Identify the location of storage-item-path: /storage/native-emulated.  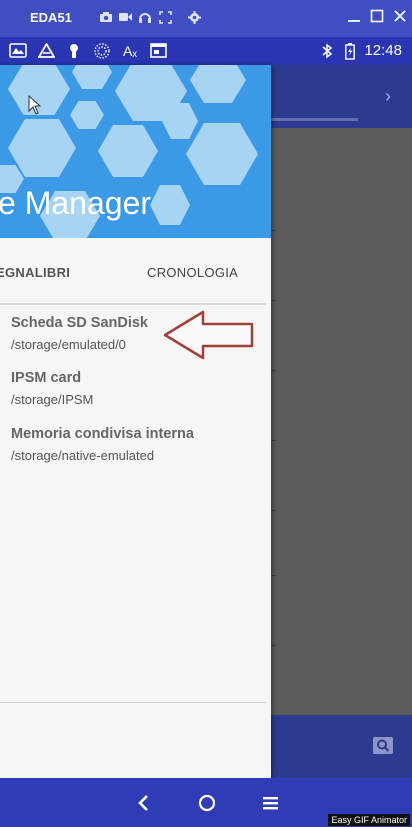
(83, 455).